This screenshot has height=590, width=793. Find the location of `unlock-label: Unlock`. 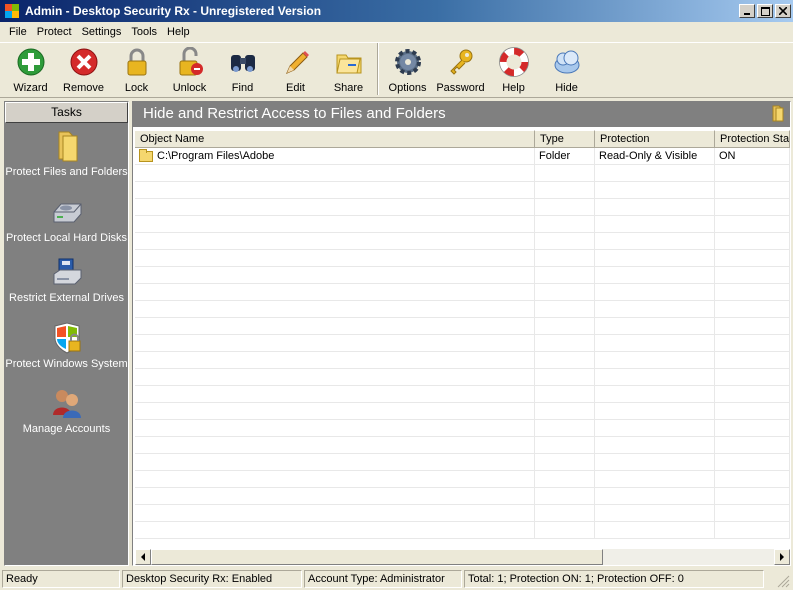

unlock-label: Unlock is located at coordinates (189, 88).